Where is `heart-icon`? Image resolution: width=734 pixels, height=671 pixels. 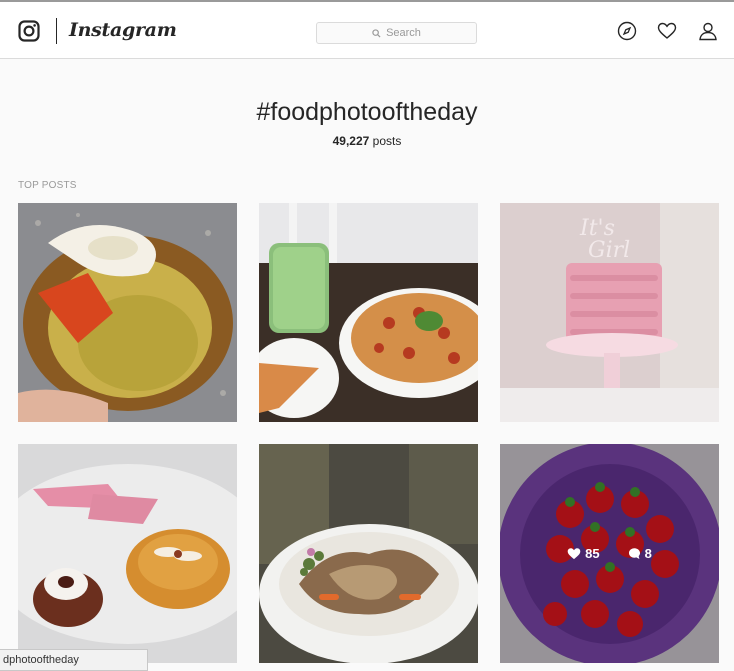
heart-icon is located at coordinates (667, 31).